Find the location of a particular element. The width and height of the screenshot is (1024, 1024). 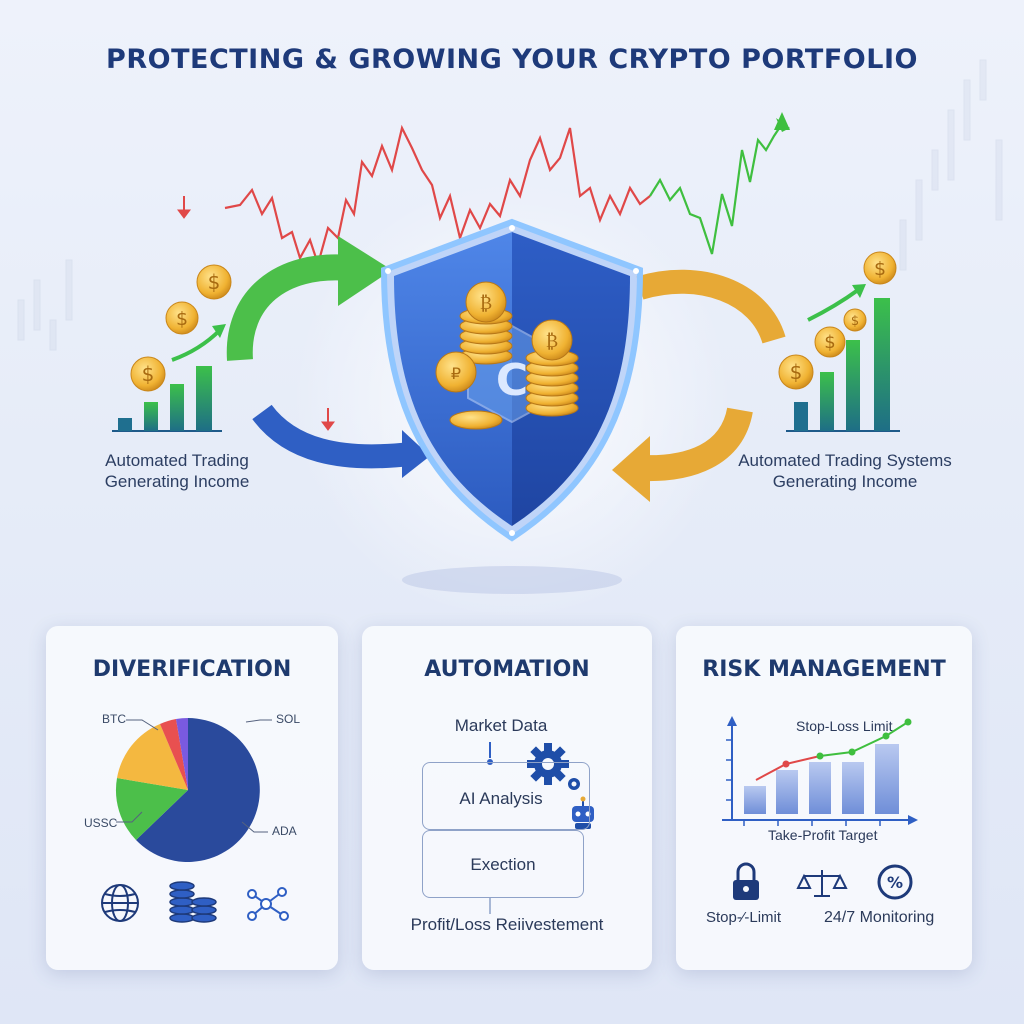

stop-loss-label: Stop-Loss Limit is located at coordinates (844, 726).